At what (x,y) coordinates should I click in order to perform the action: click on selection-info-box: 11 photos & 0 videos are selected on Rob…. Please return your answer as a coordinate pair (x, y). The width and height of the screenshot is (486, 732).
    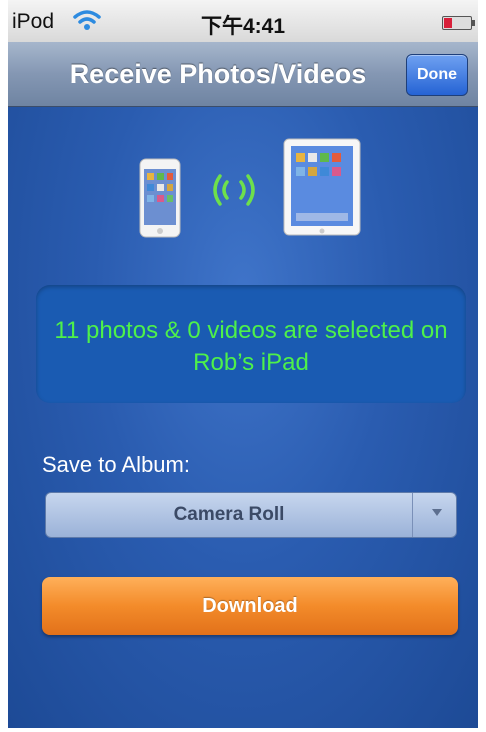
    Looking at the image, I should click on (251, 344).